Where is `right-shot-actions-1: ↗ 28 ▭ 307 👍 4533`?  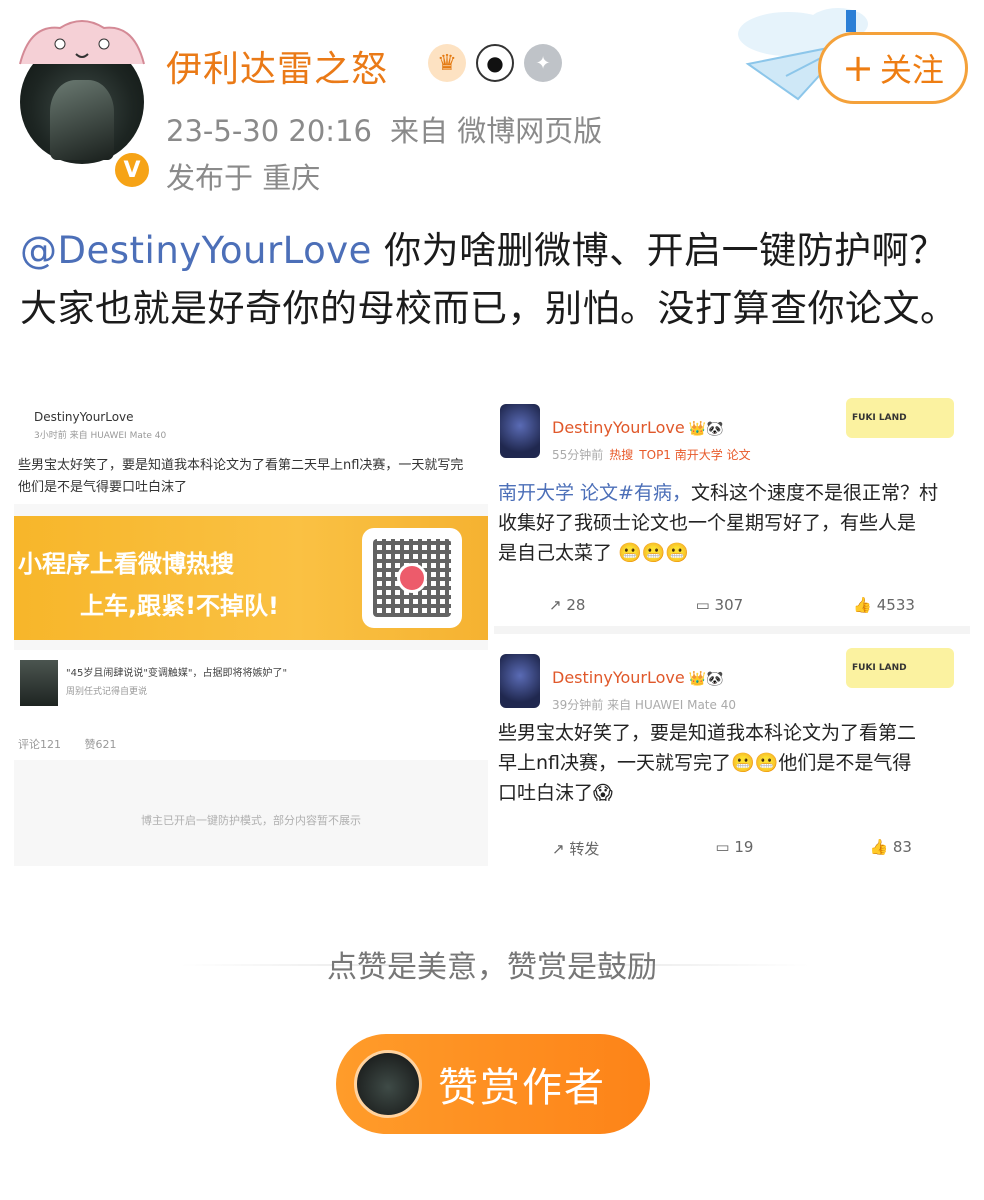 right-shot-actions-1: ↗ 28 ▭ 307 👍 4533 is located at coordinates (732, 605).